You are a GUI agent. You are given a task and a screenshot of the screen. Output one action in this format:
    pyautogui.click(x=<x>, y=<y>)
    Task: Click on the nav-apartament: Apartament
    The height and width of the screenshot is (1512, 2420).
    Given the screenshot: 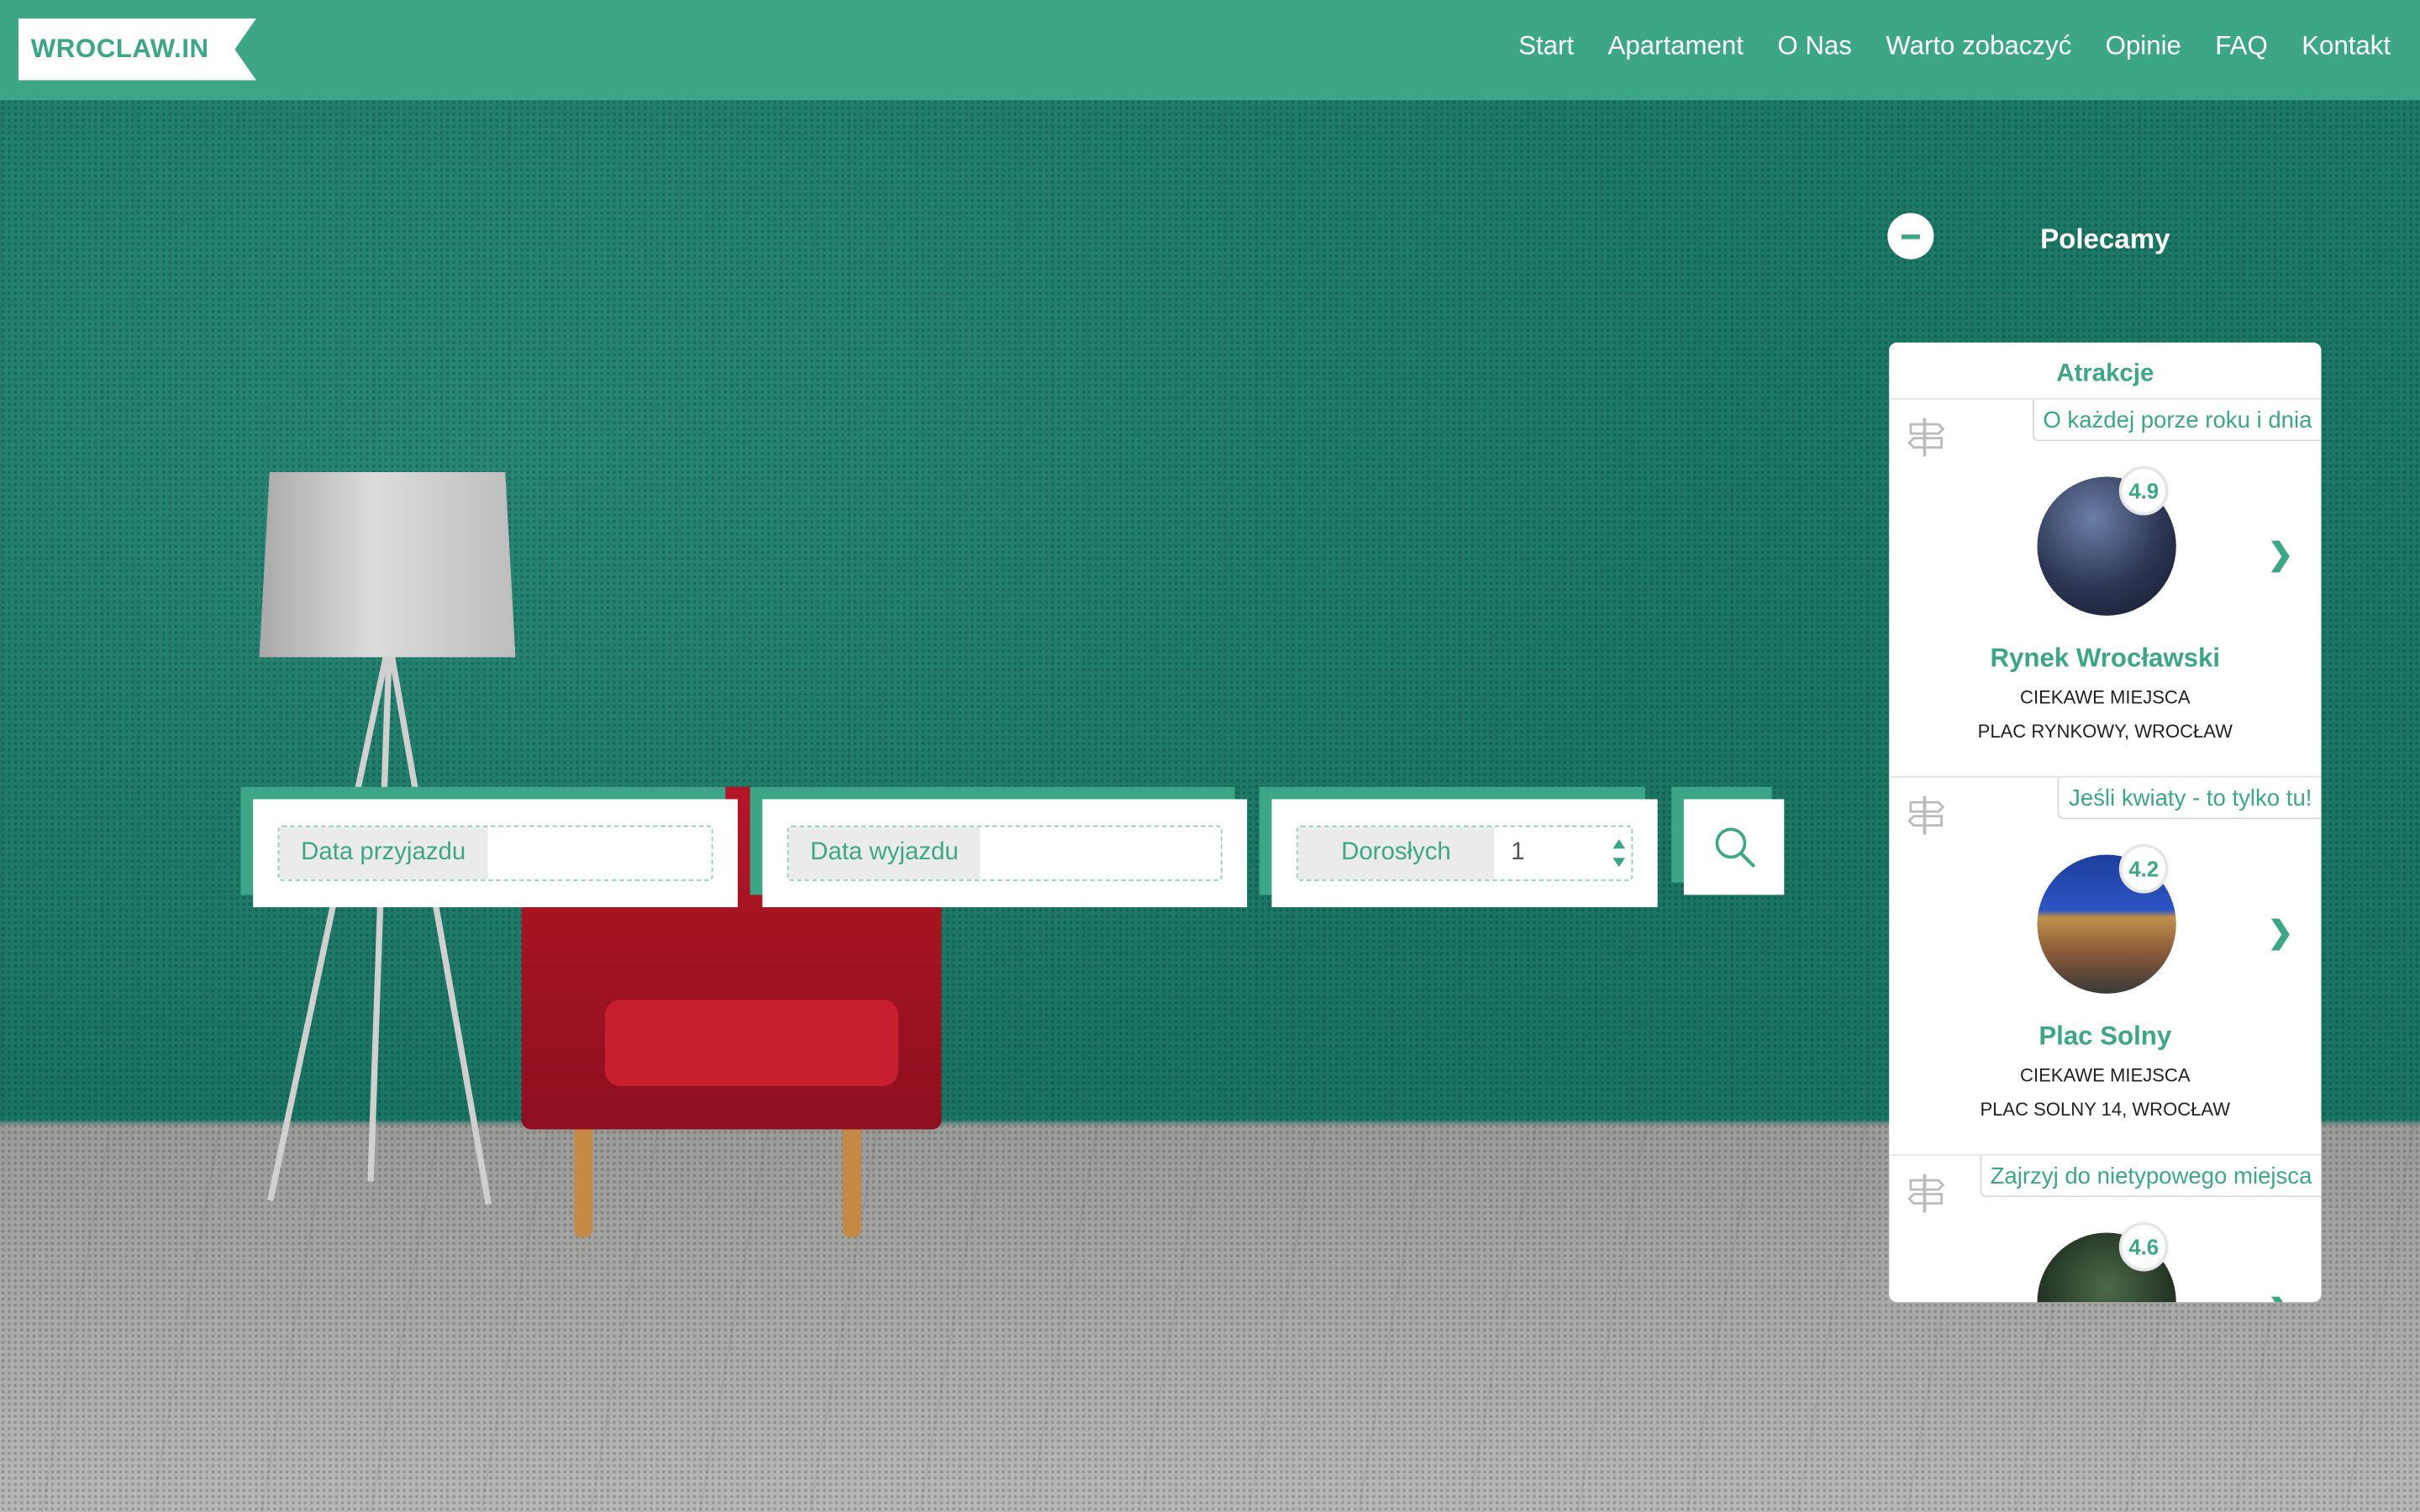 What is the action you would take?
    pyautogui.click(x=1676, y=46)
    